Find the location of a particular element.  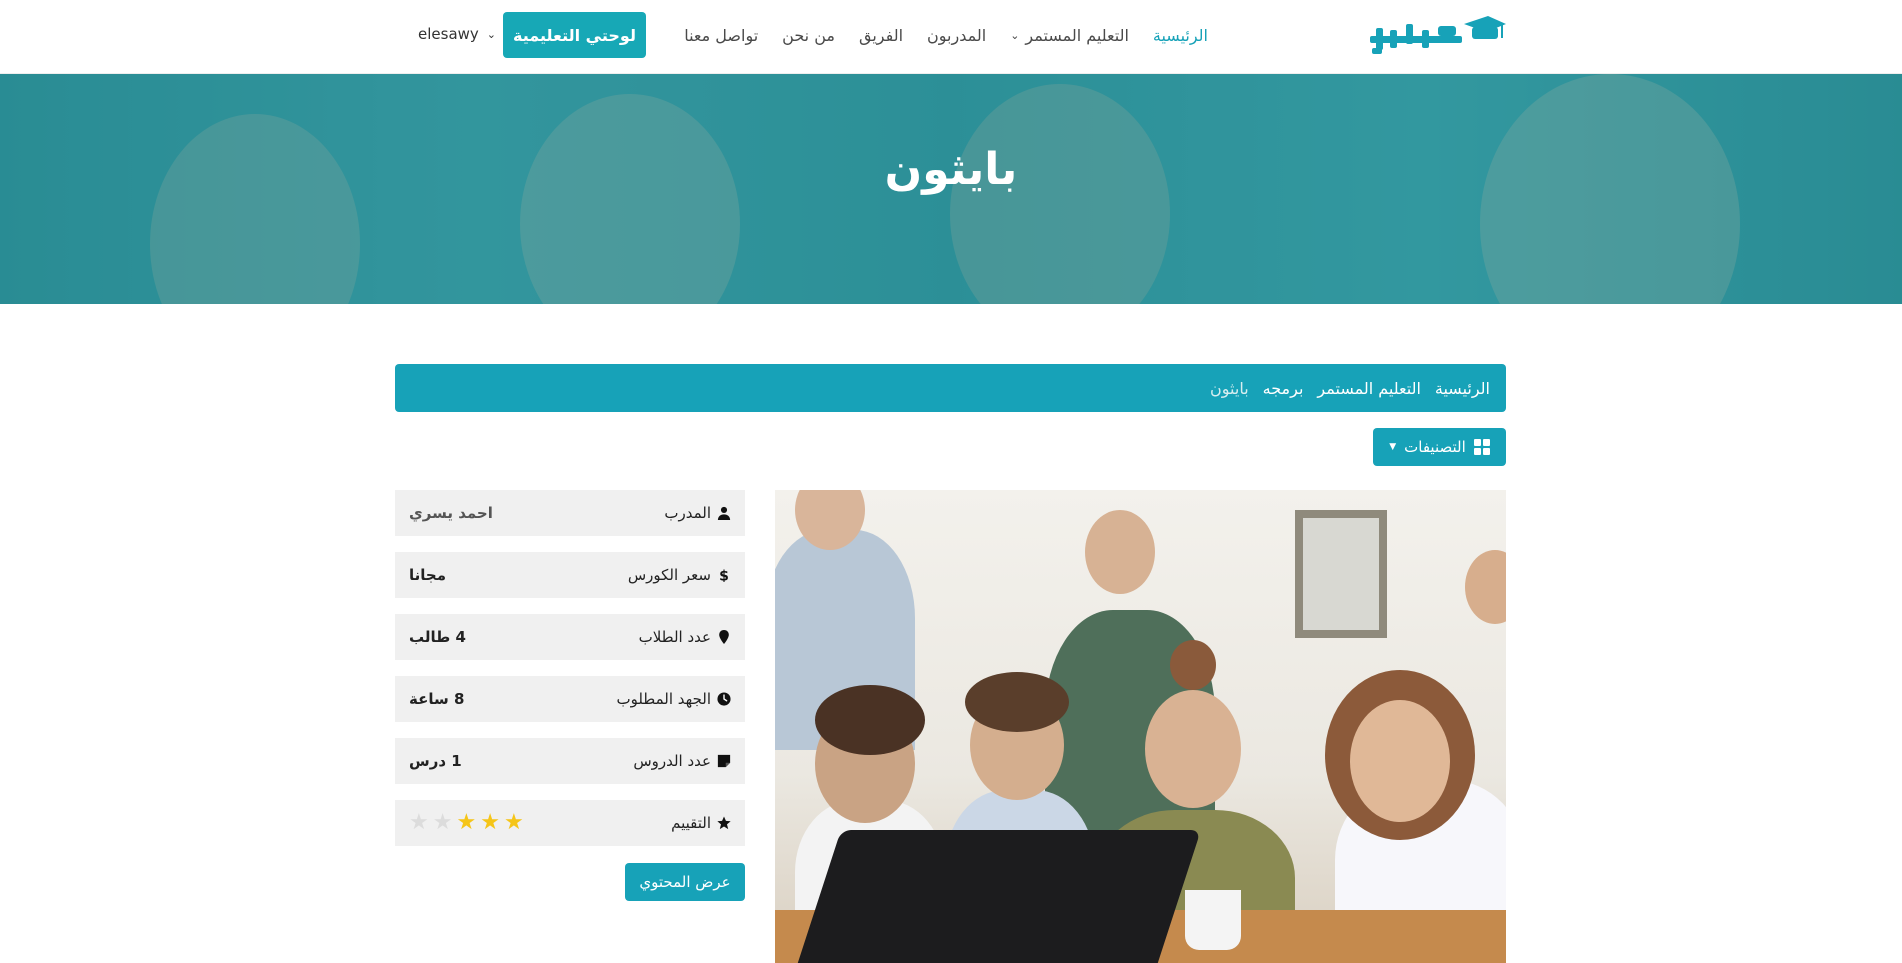

effort-label: الجهد المطلوب is located at coordinates (663, 699).